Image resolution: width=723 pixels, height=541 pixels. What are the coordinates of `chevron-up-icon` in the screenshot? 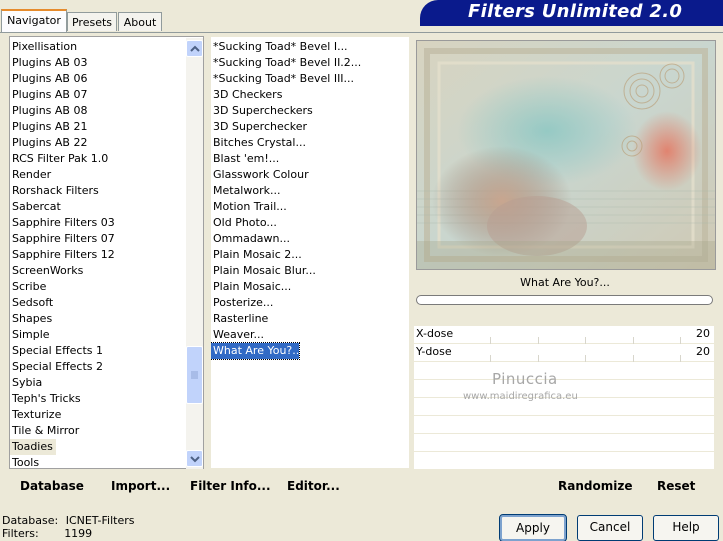 It's located at (195, 48).